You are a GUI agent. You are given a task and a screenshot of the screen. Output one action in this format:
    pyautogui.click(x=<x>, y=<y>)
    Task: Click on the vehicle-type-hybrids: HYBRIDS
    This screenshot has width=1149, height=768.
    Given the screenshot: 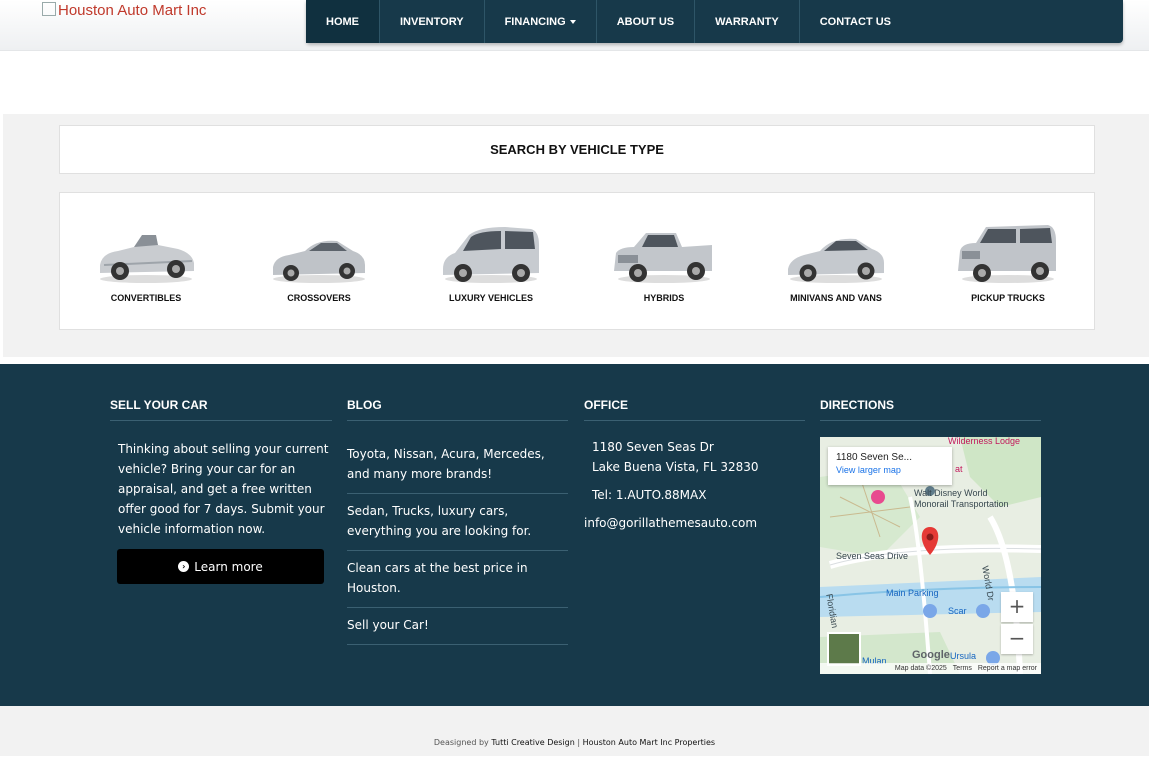 What is the action you would take?
    pyautogui.click(x=664, y=262)
    